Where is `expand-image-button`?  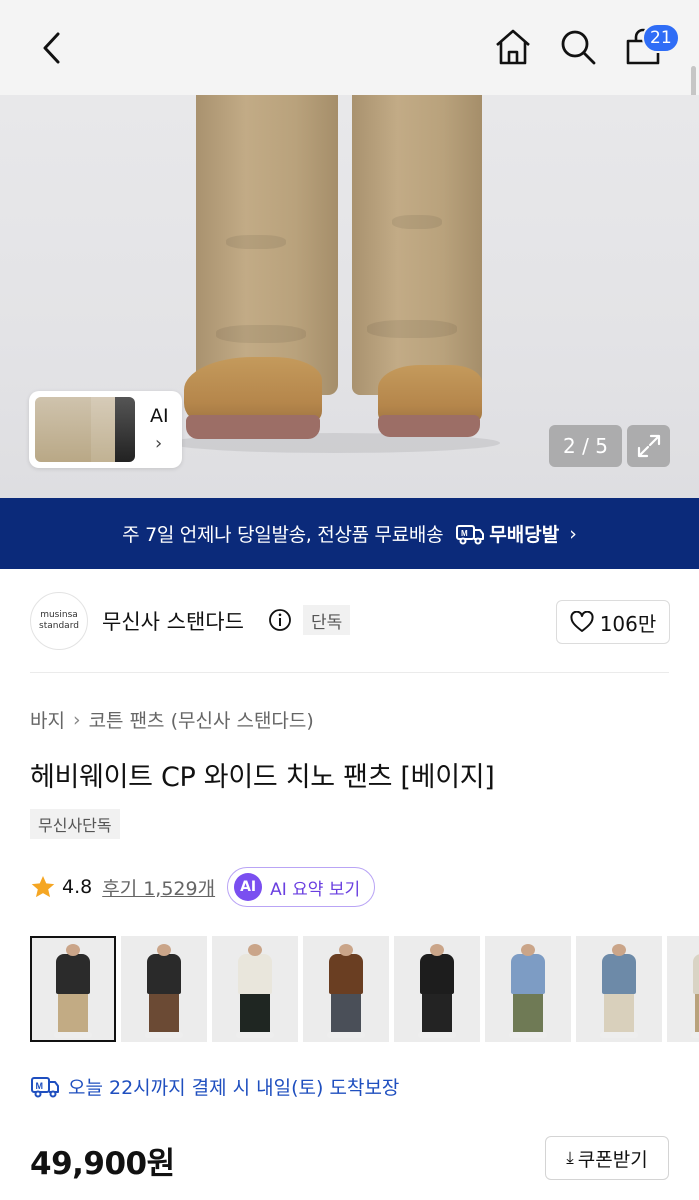 expand-image-button is located at coordinates (648, 446).